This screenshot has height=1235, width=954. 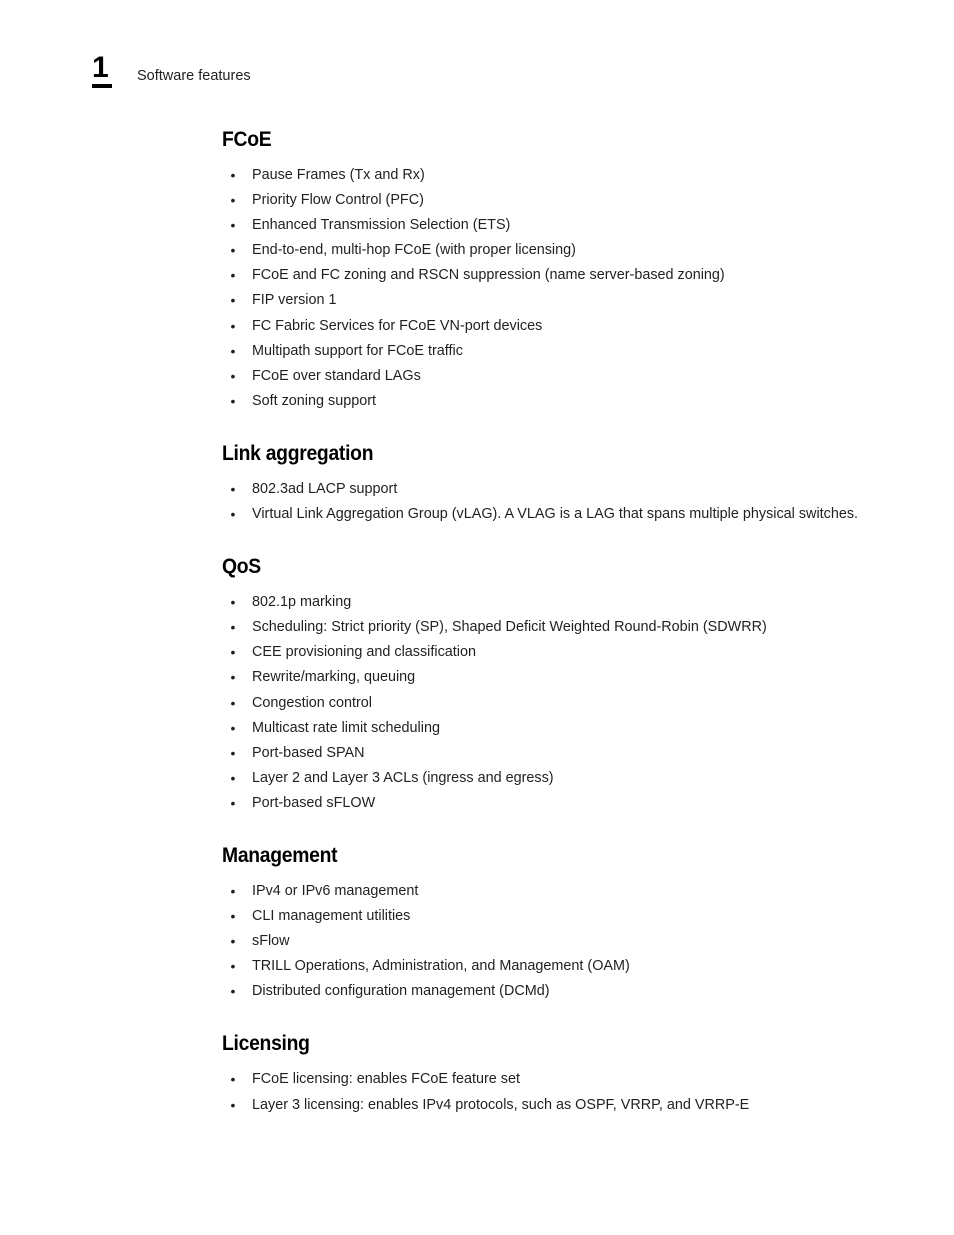 I want to click on section-heading: Link aggregation, so click(x=298, y=453).